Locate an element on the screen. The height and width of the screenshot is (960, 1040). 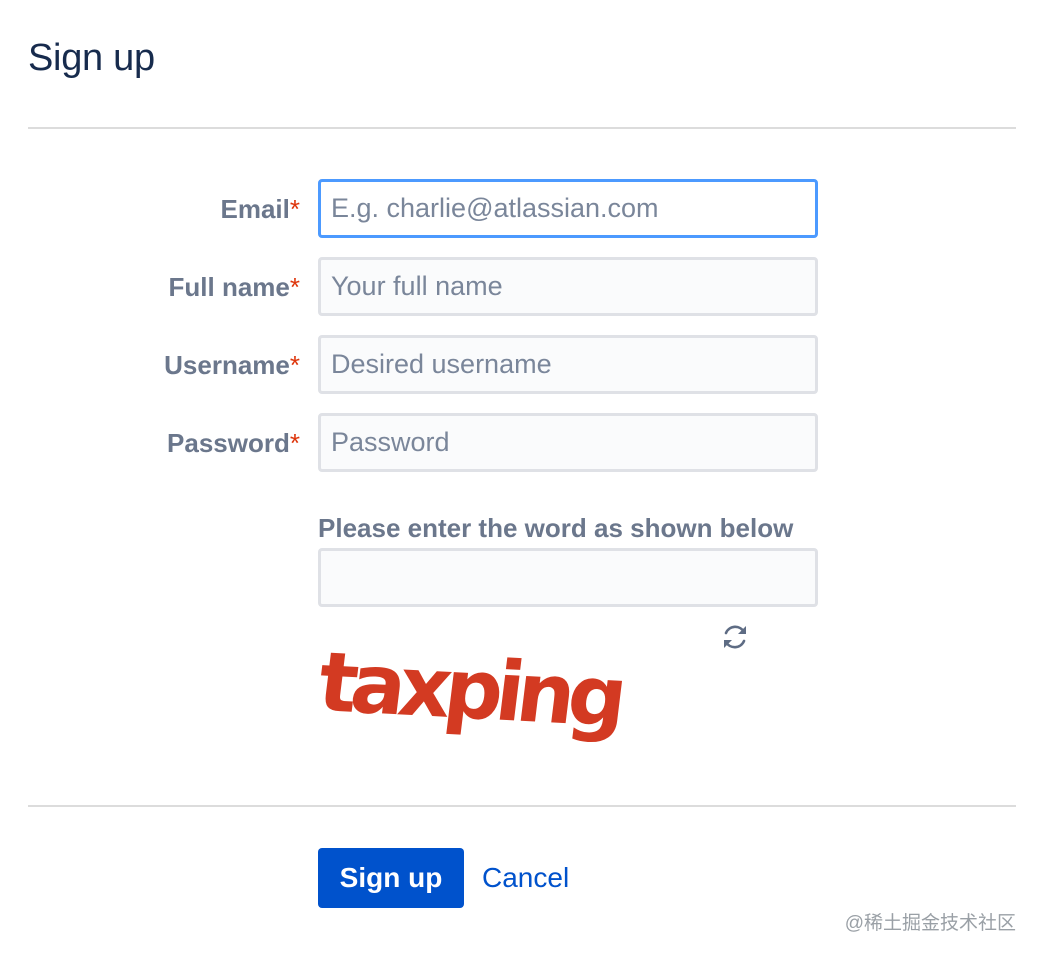
full-name-label: Full name* is located at coordinates (234, 287).